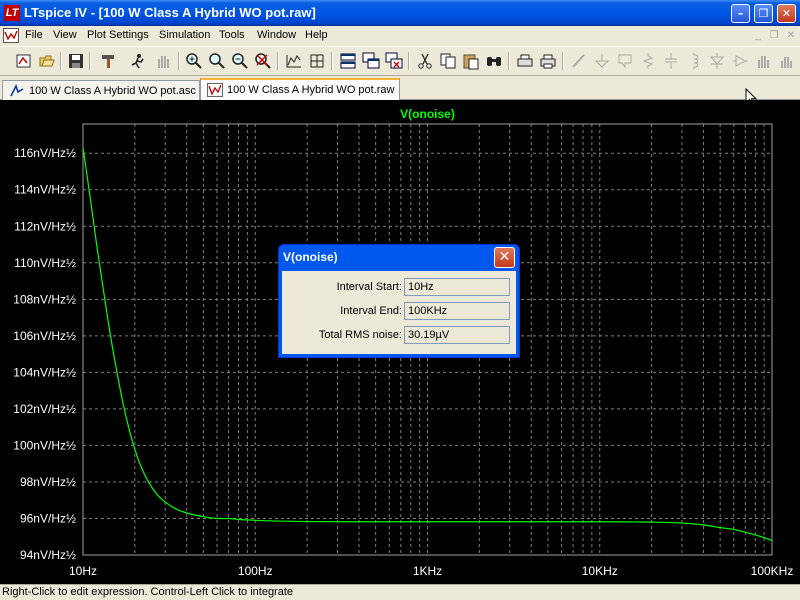 The height and width of the screenshot is (600, 800). I want to click on waveform-icon, so click(215, 90).